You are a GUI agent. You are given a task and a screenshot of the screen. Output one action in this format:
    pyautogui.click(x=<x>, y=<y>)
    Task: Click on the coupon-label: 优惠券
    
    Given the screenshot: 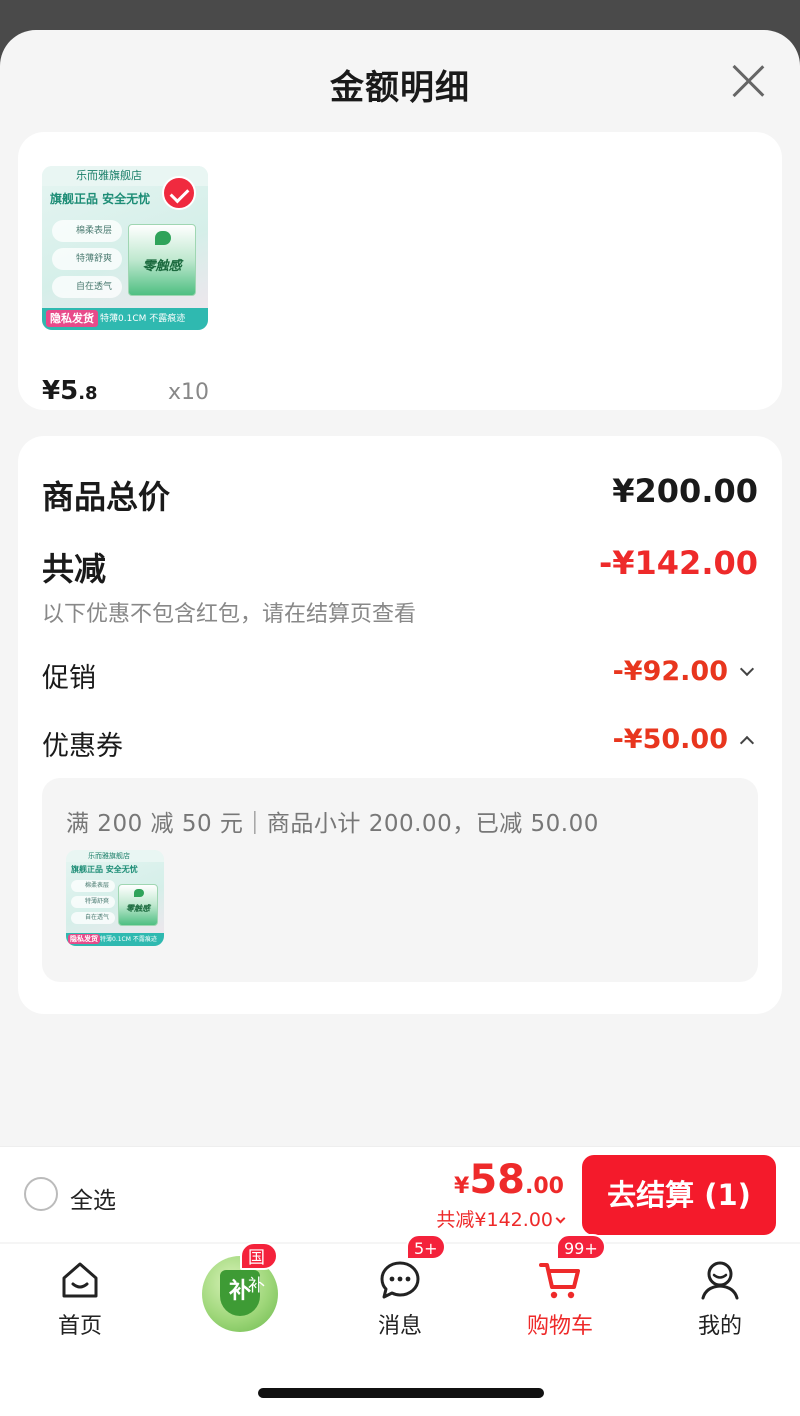 What is the action you would take?
    pyautogui.click(x=82, y=746)
    